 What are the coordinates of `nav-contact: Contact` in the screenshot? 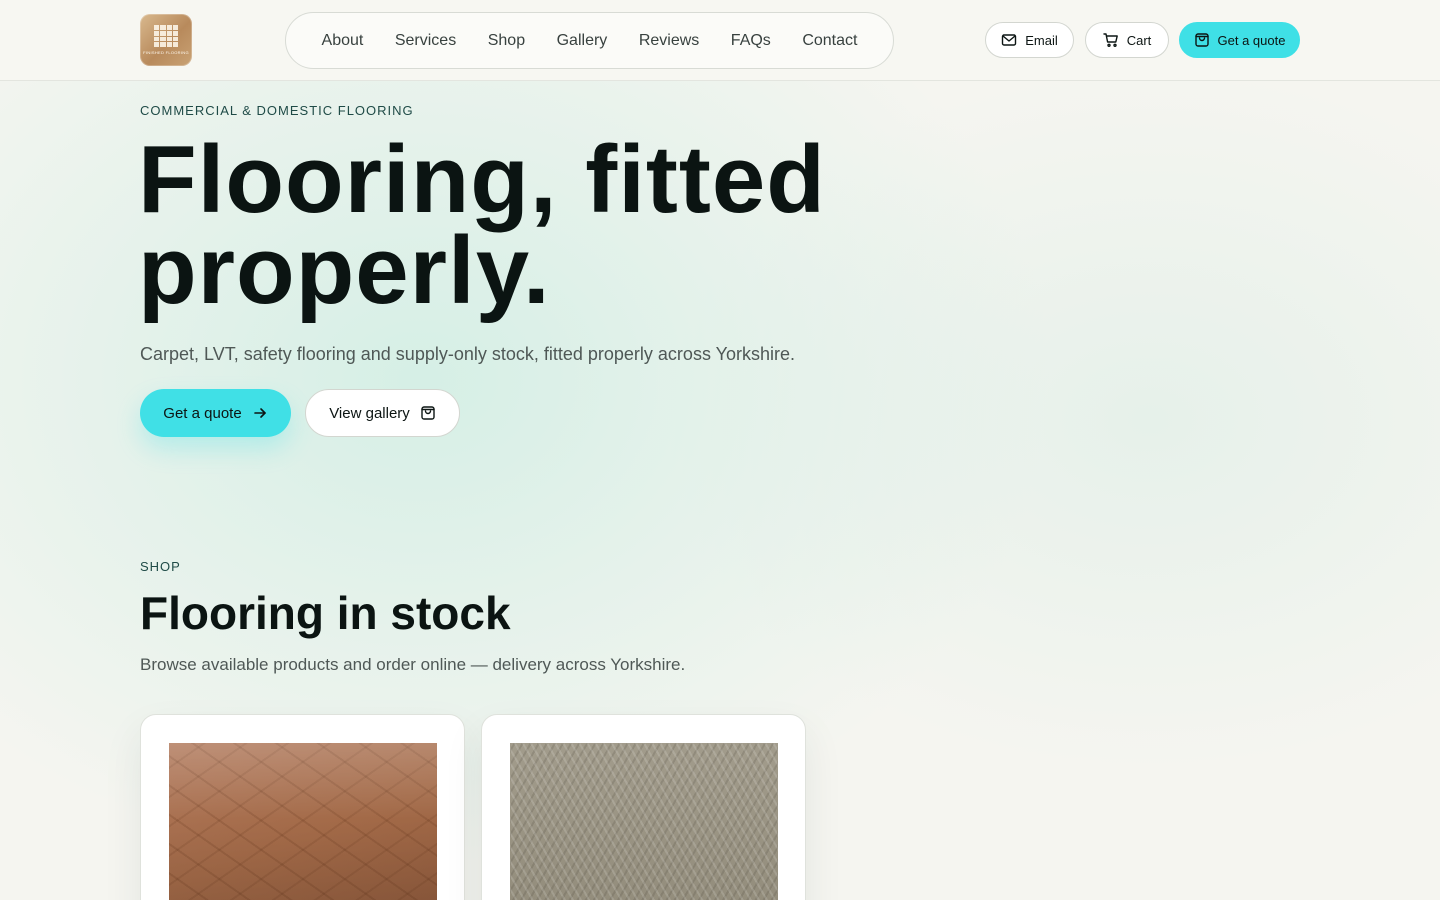 It's located at (829, 41).